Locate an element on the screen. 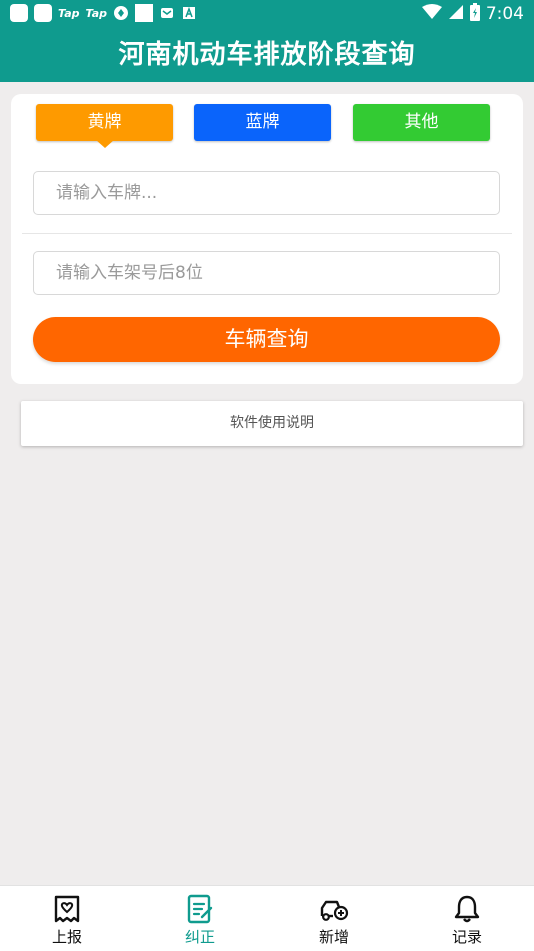 The height and width of the screenshot is (951, 534). plate-number-input is located at coordinates (266, 193).